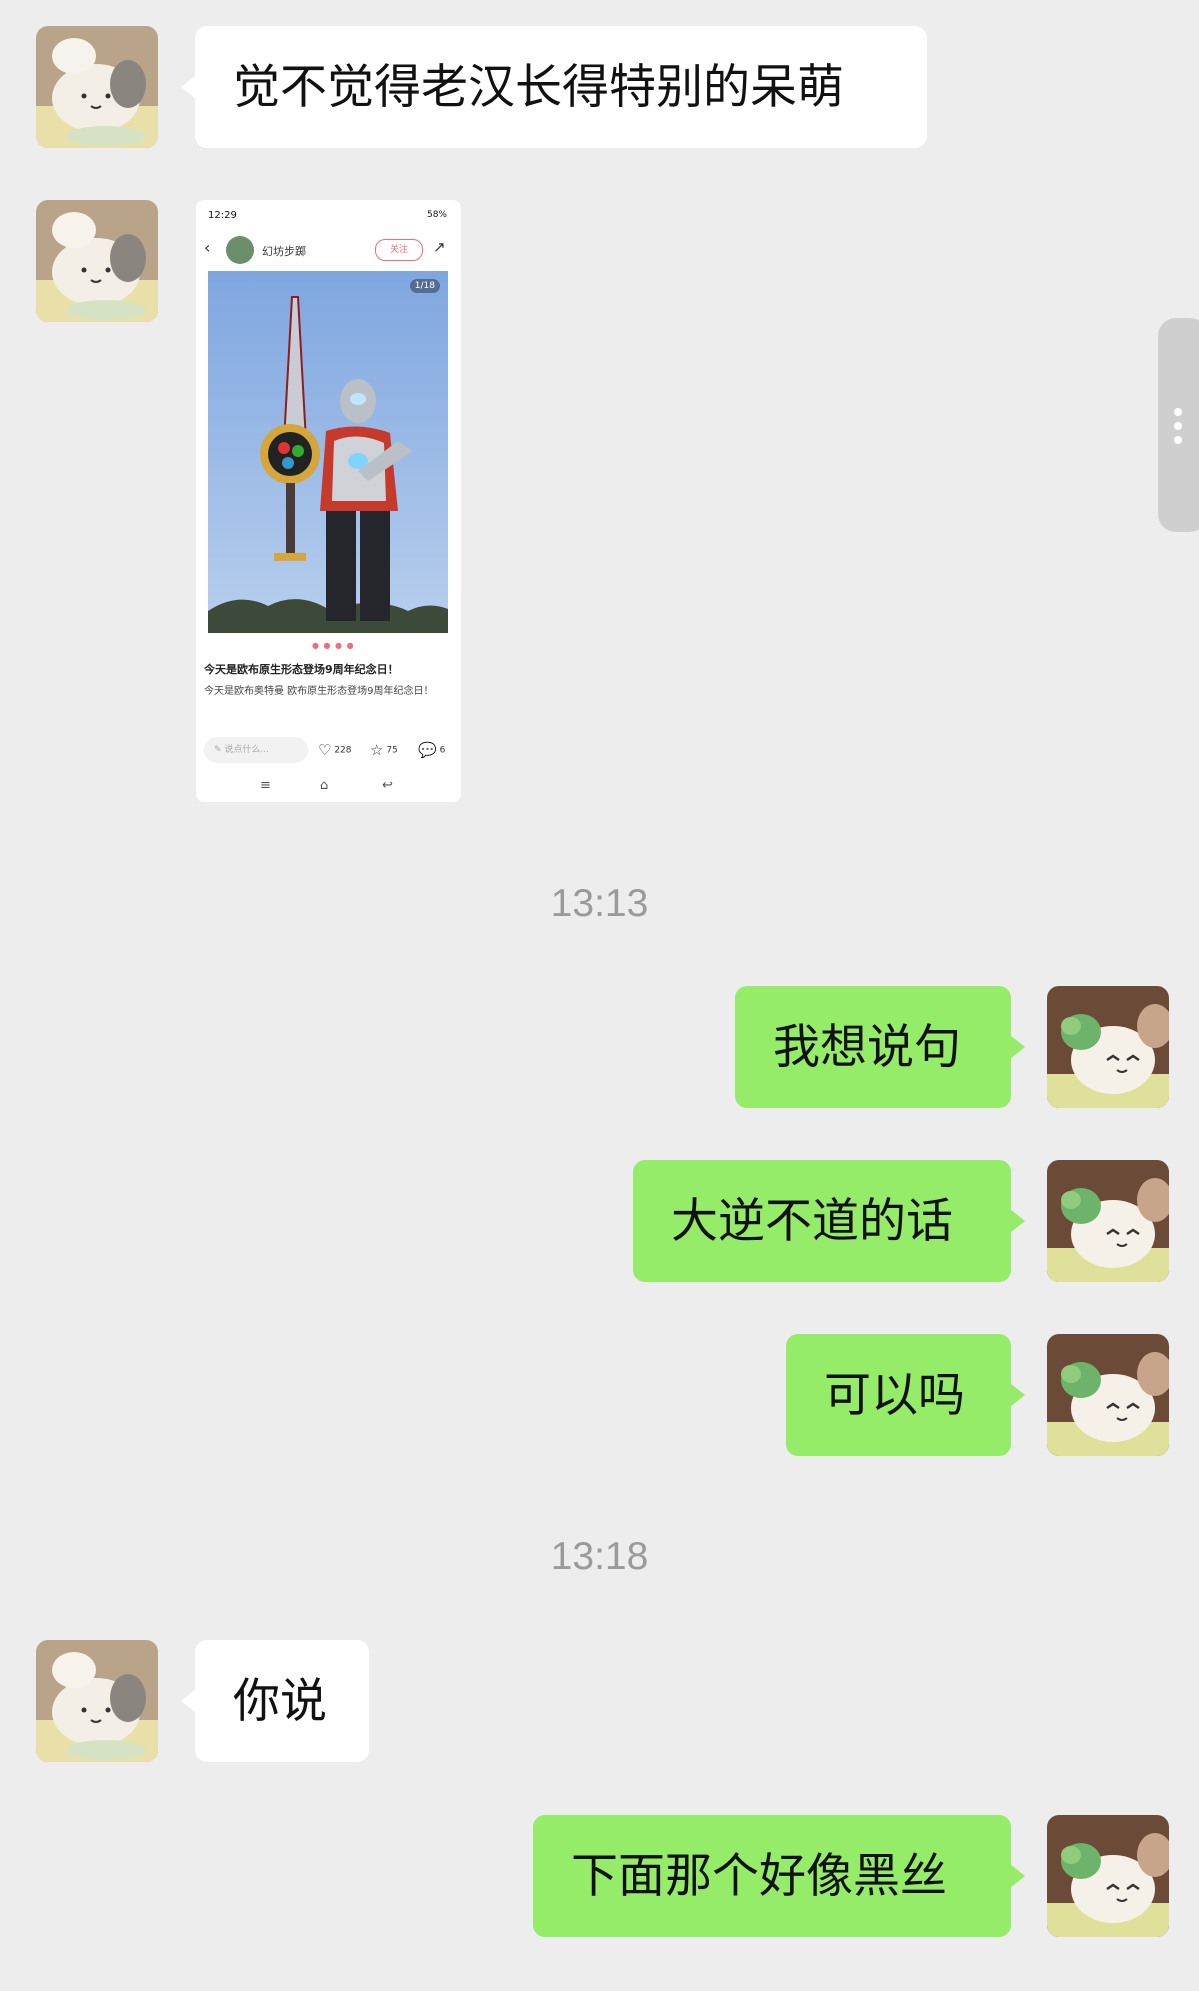  I want to click on carousel-dots: ● ● ● ●, so click(333, 645).